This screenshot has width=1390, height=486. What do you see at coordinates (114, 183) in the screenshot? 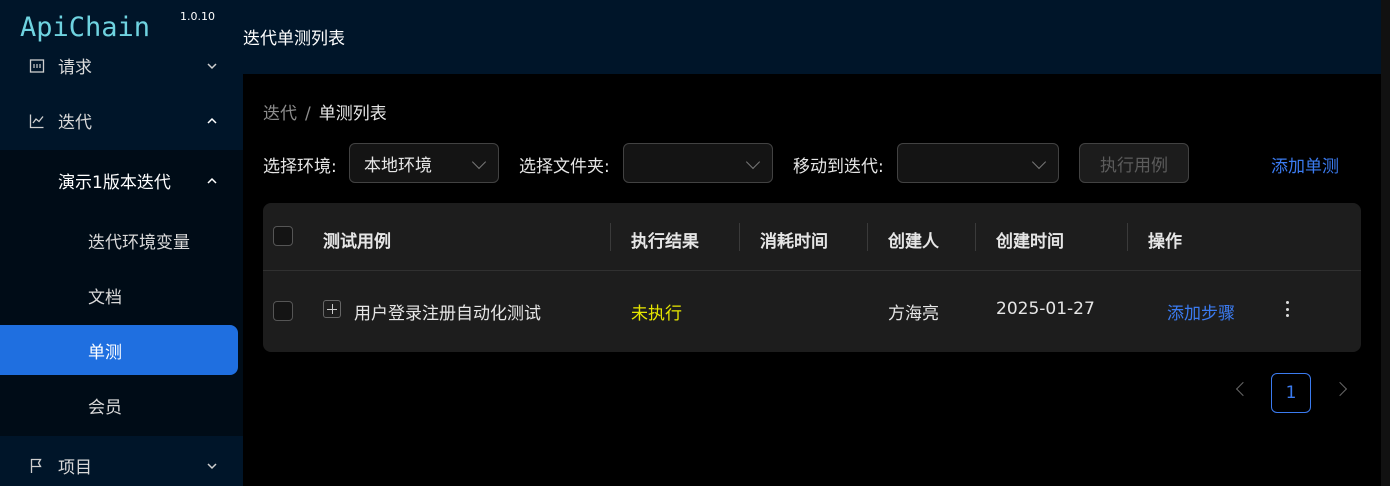
I see `sidebar-item-label: 演示1版本迭代` at bounding box center [114, 183].